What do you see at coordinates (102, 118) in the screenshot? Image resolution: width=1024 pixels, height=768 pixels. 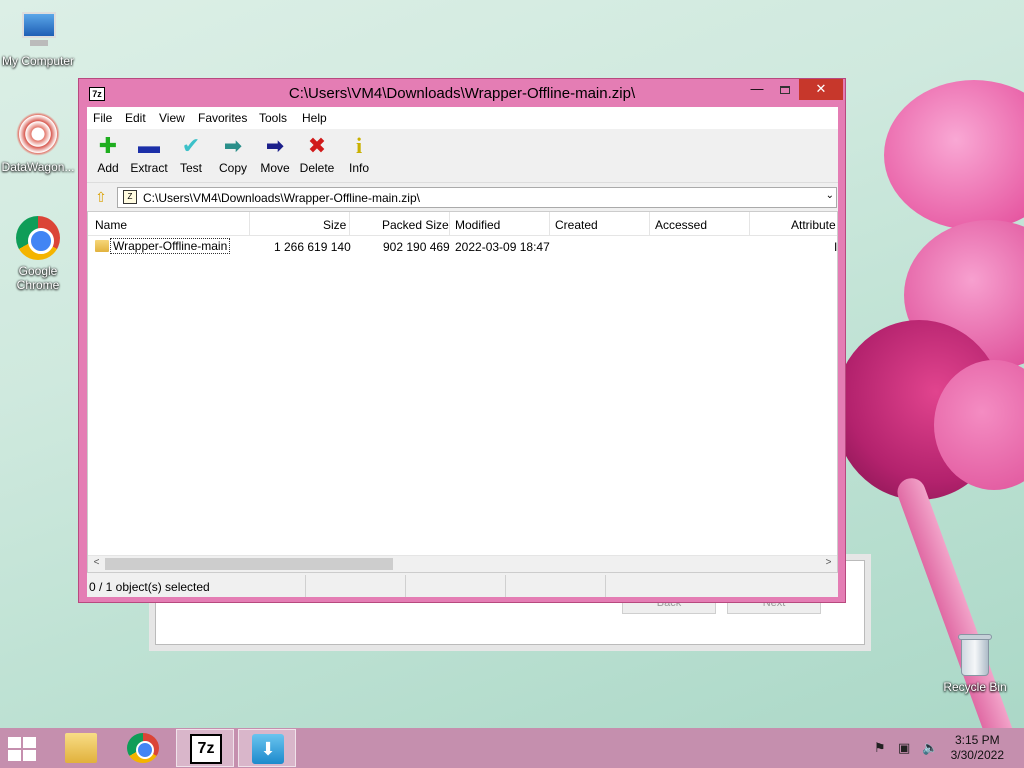 I see `menu-file: File` at bounding box center [102, 118].